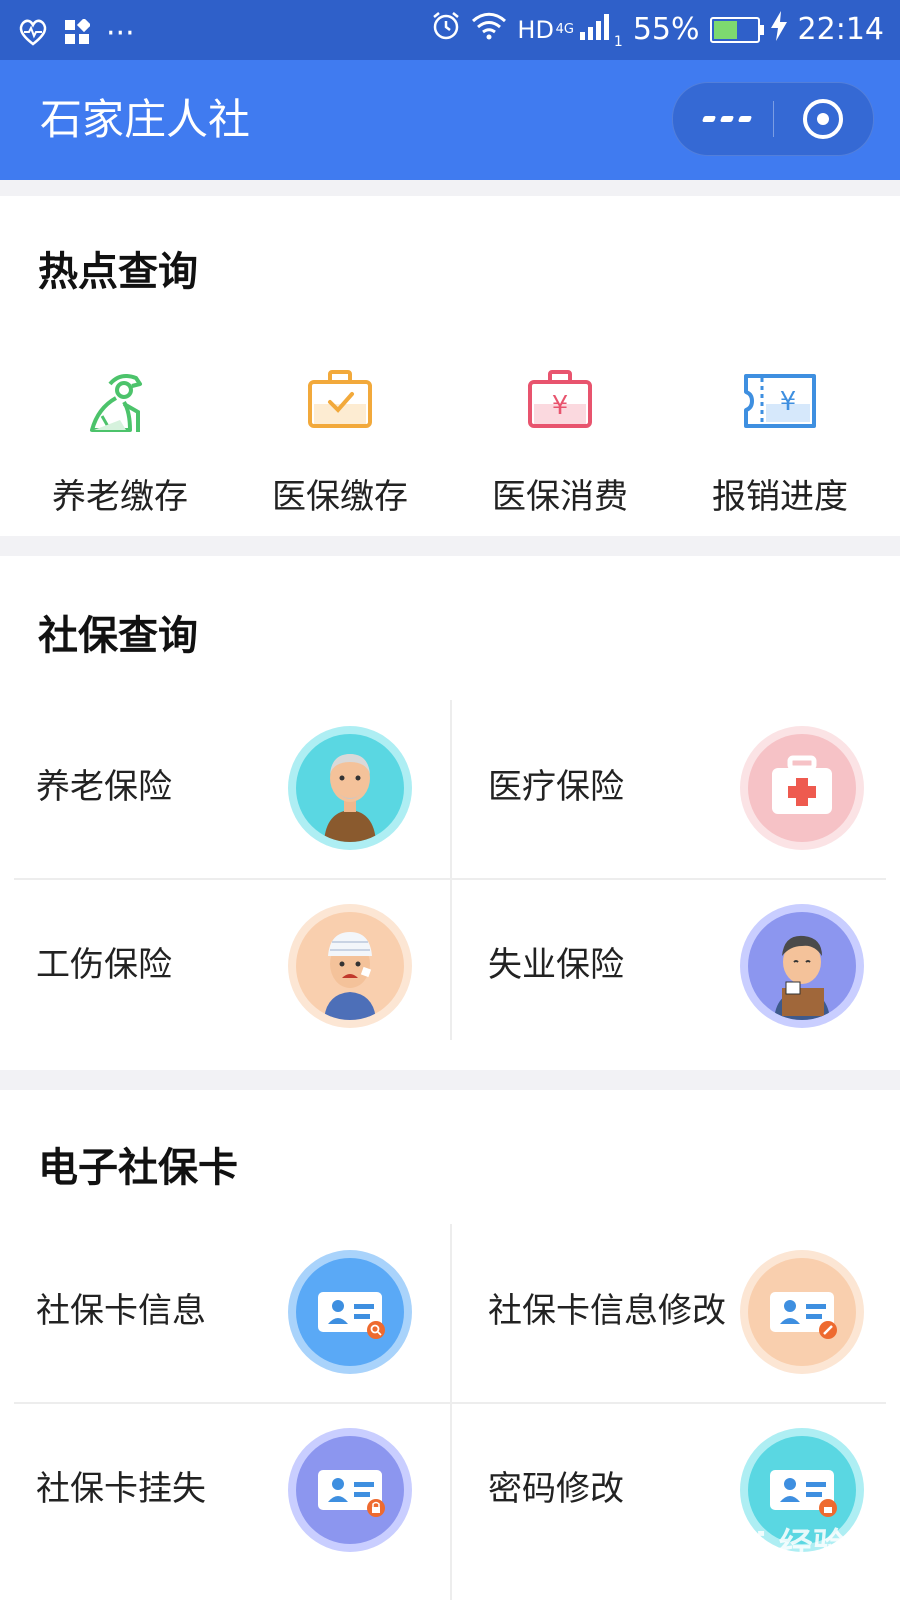 The height and width of the screenshot is (1600, 900). I want to click on network-gen: 4G, so click(564, 29).